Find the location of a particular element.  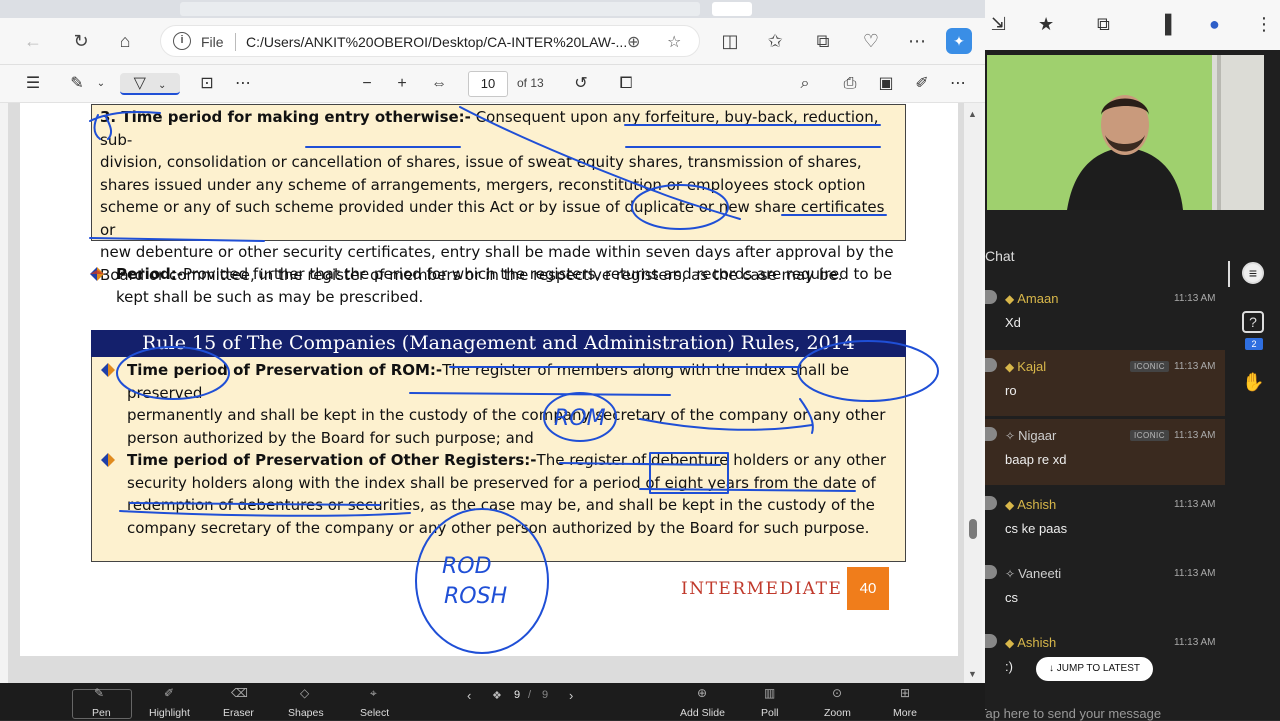

url-separator is located at coordinates (235, 42).